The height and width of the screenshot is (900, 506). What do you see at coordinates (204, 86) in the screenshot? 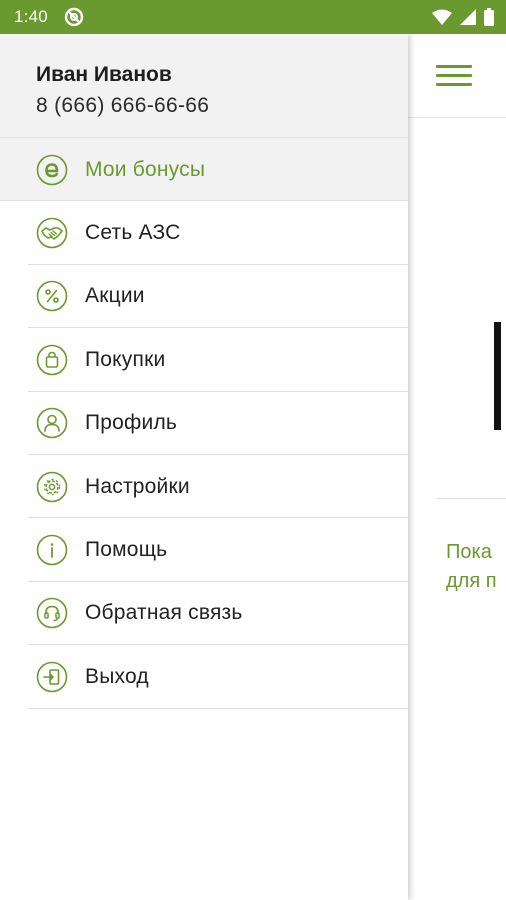
I see `drawer-header: Иван Иванов 8 (666) 666-66-66` at bounding box center [204, 86].